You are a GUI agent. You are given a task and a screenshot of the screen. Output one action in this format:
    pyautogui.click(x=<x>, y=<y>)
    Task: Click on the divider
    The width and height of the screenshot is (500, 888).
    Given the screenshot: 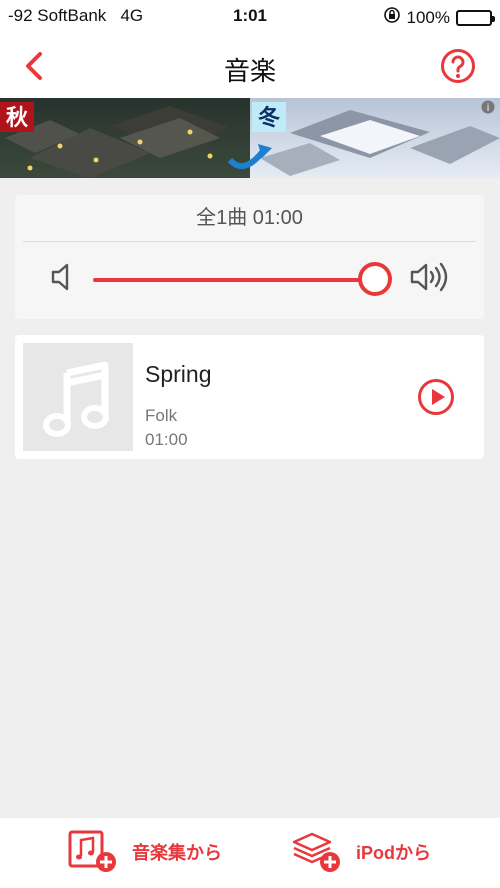 What is the action you would take?
    pyautogui.click(x=249, y=241)
    